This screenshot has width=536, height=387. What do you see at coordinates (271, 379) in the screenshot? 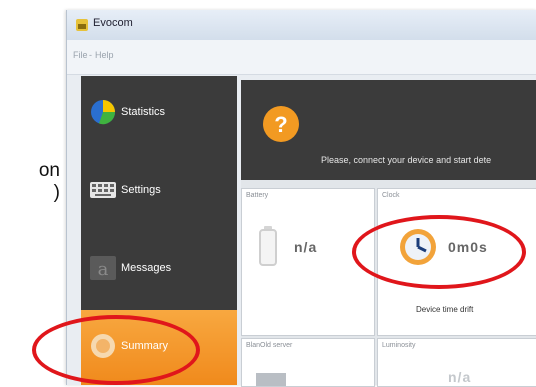
I see `server-icon` at bounding box center [271, 379].